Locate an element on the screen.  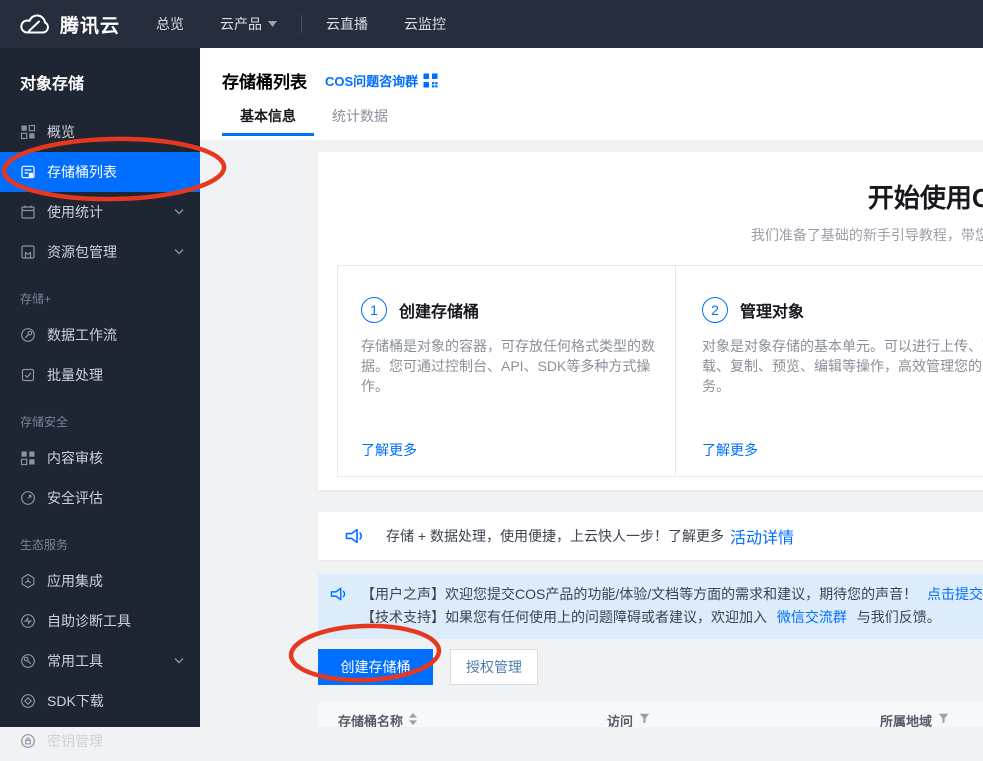
hexagon-icon is located at coordinates (28, 581).